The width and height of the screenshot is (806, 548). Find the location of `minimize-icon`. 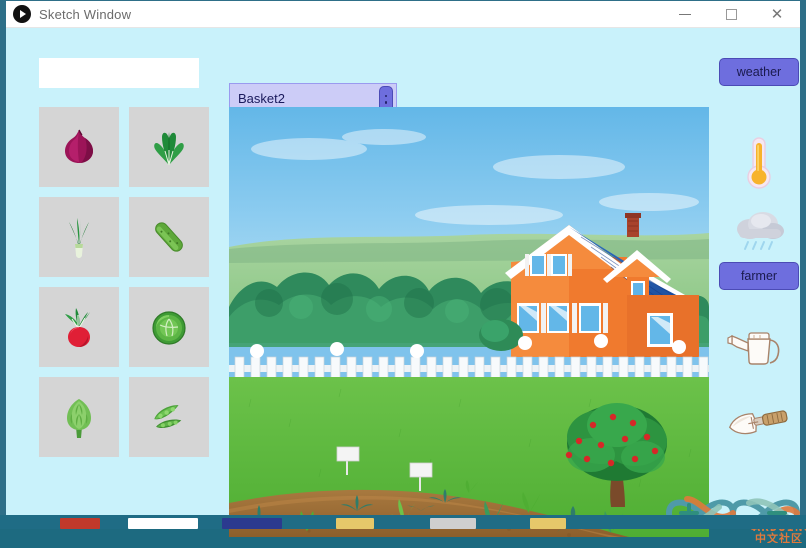

minimize-icon is located at coordinates (685, 14).